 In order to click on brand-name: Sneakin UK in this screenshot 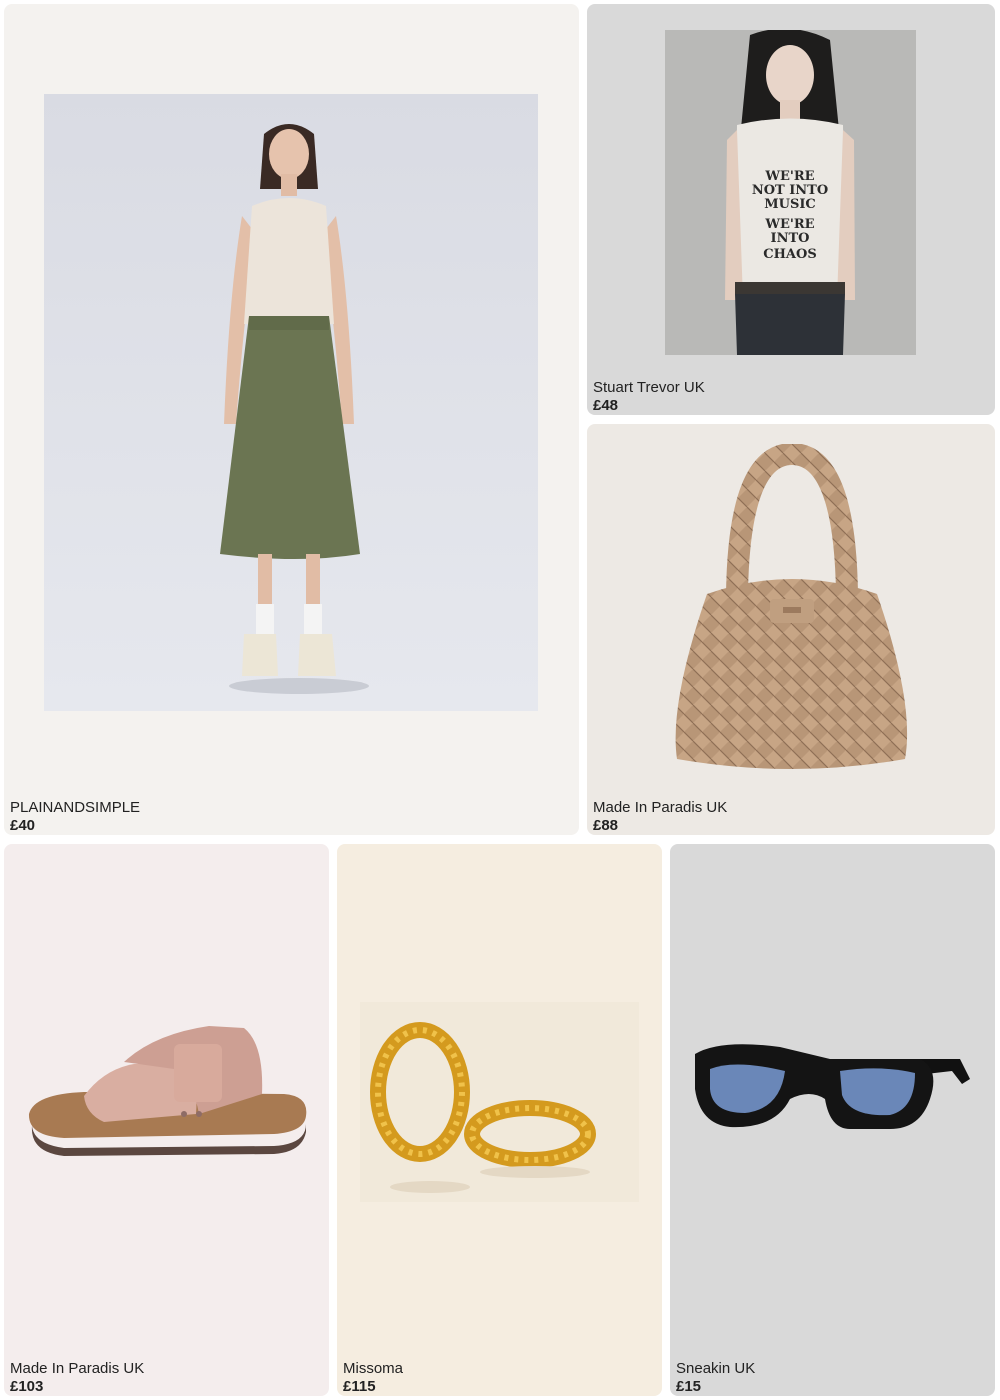, I will do `click(715, 1369)`.